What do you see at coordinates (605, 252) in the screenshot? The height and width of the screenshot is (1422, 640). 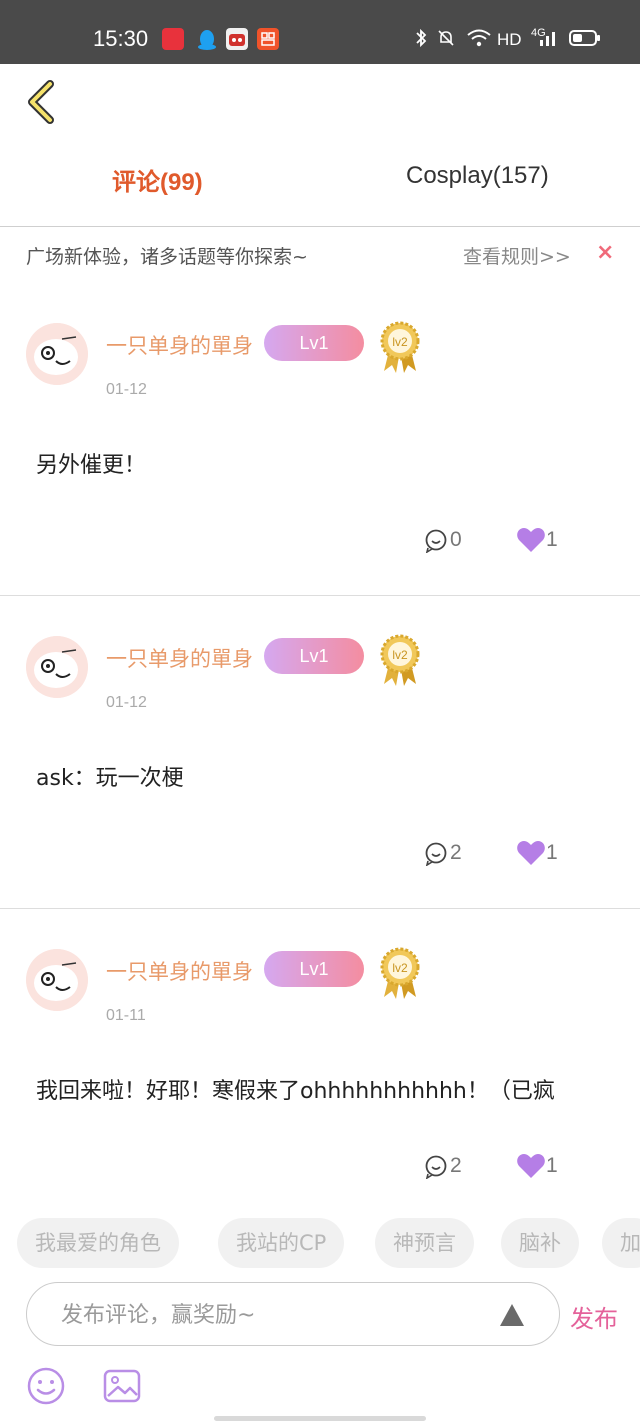 I see `close-notice-button: ×` at bounding box center [605, 252].